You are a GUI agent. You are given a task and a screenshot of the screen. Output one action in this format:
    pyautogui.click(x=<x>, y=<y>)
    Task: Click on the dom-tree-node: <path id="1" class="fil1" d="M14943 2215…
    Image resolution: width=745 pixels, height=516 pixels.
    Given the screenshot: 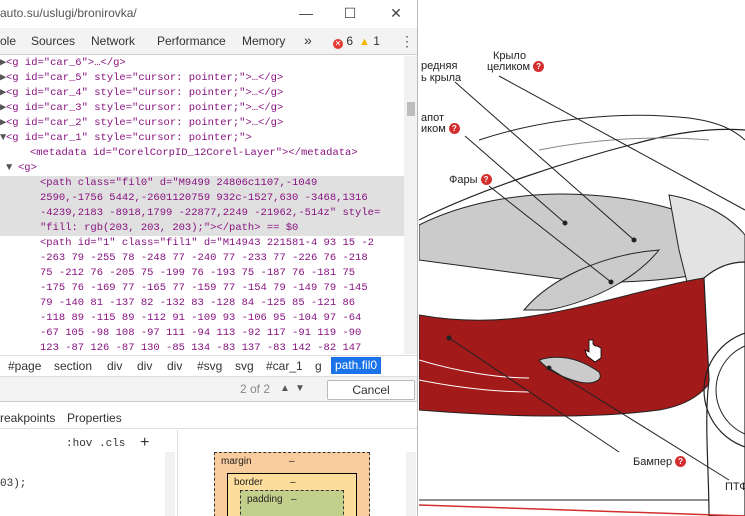 What is the action you would take?
    pyautogui.click(x=202, y=243)
    